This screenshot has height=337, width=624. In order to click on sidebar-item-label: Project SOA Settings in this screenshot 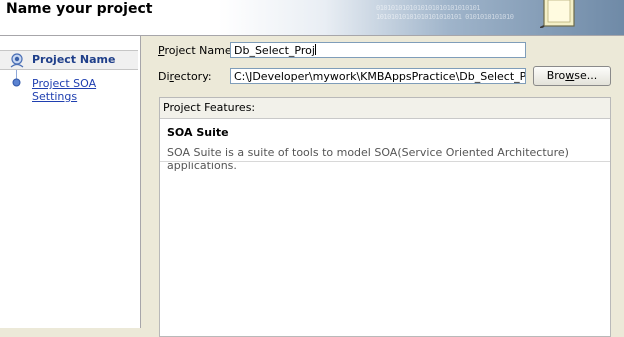, I will do `click(64, 90)`.